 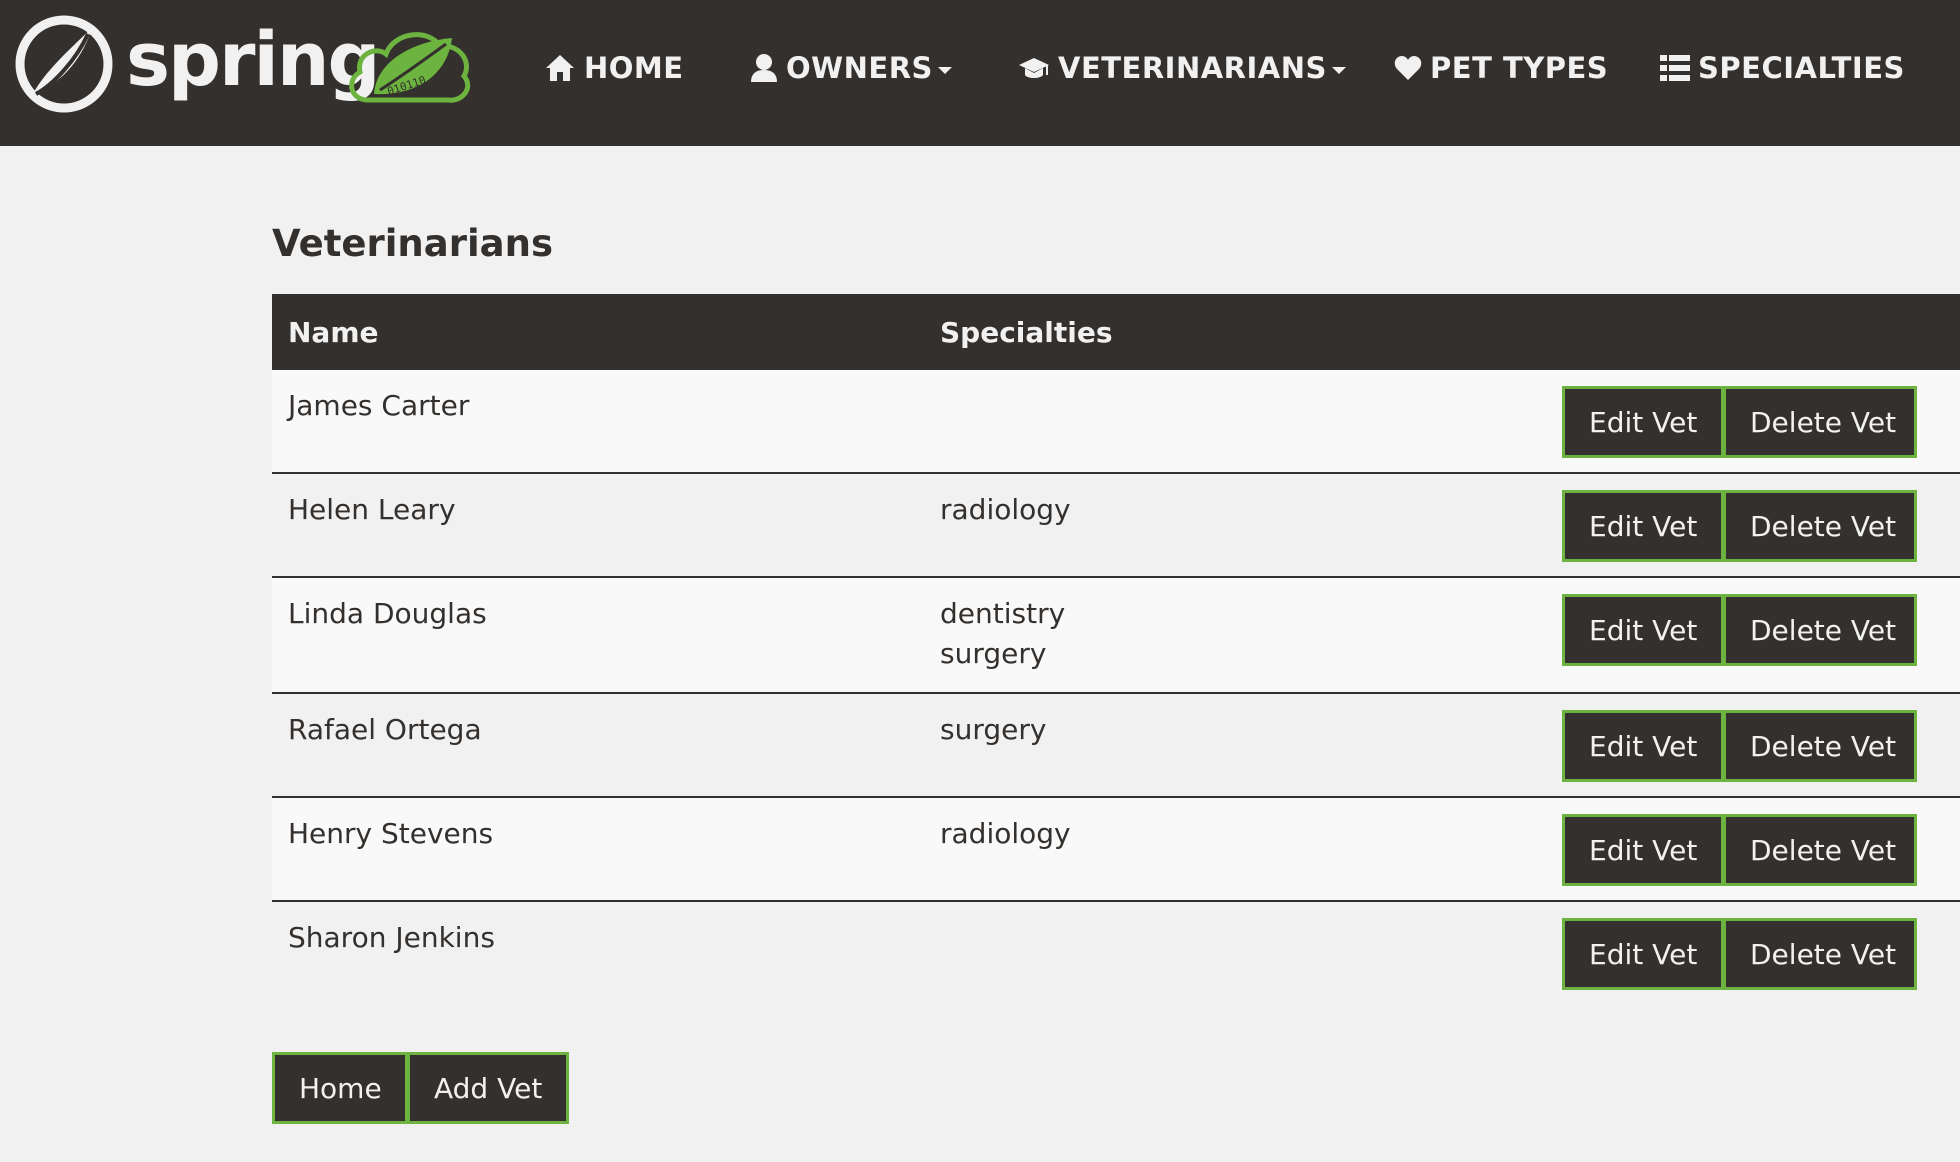 What do you see at coordinates (1192, 68) in the screenshot?
I see `nav-veterinarians-label: VETERINARIANS` at bounding box center [1192, 68].